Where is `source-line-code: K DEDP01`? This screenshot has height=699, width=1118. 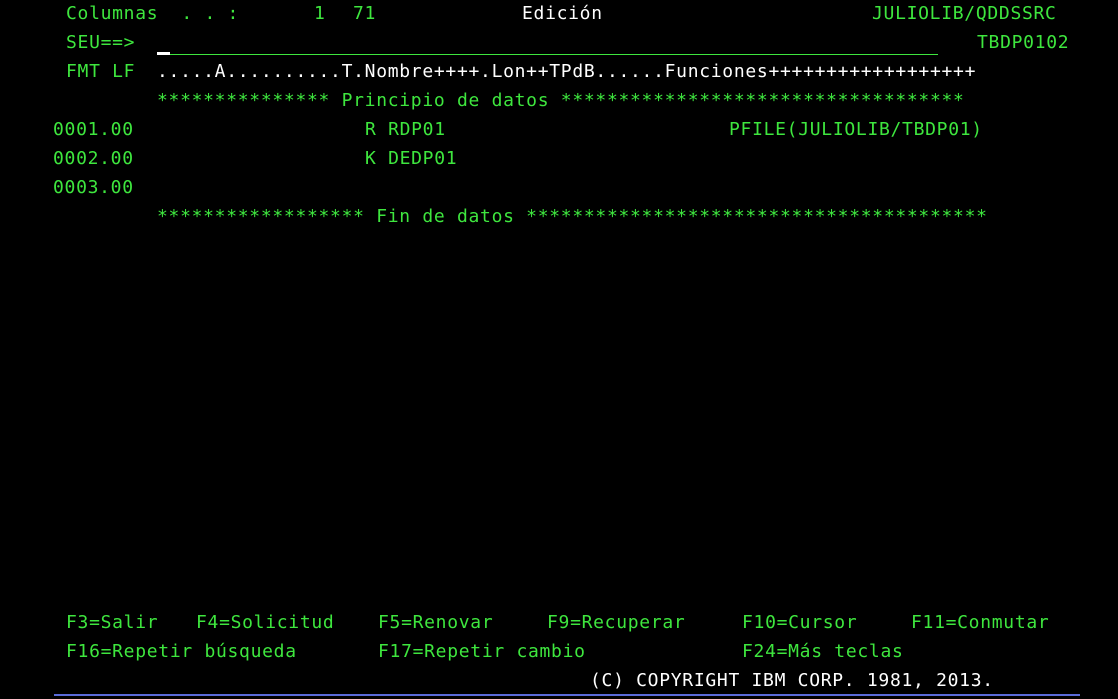 source-line-code: K DEDP01 is located at coordinates (411, 159).